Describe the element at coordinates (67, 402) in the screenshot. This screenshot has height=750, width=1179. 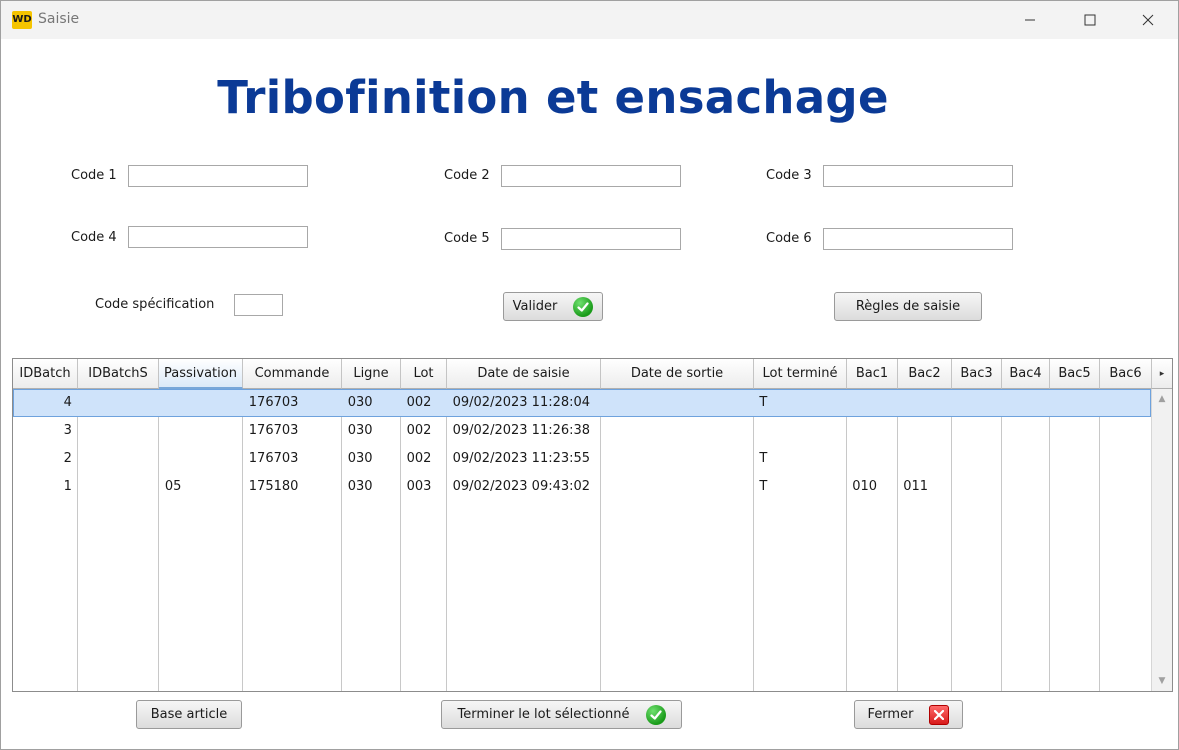
I see `table-cell: 4` at that location.